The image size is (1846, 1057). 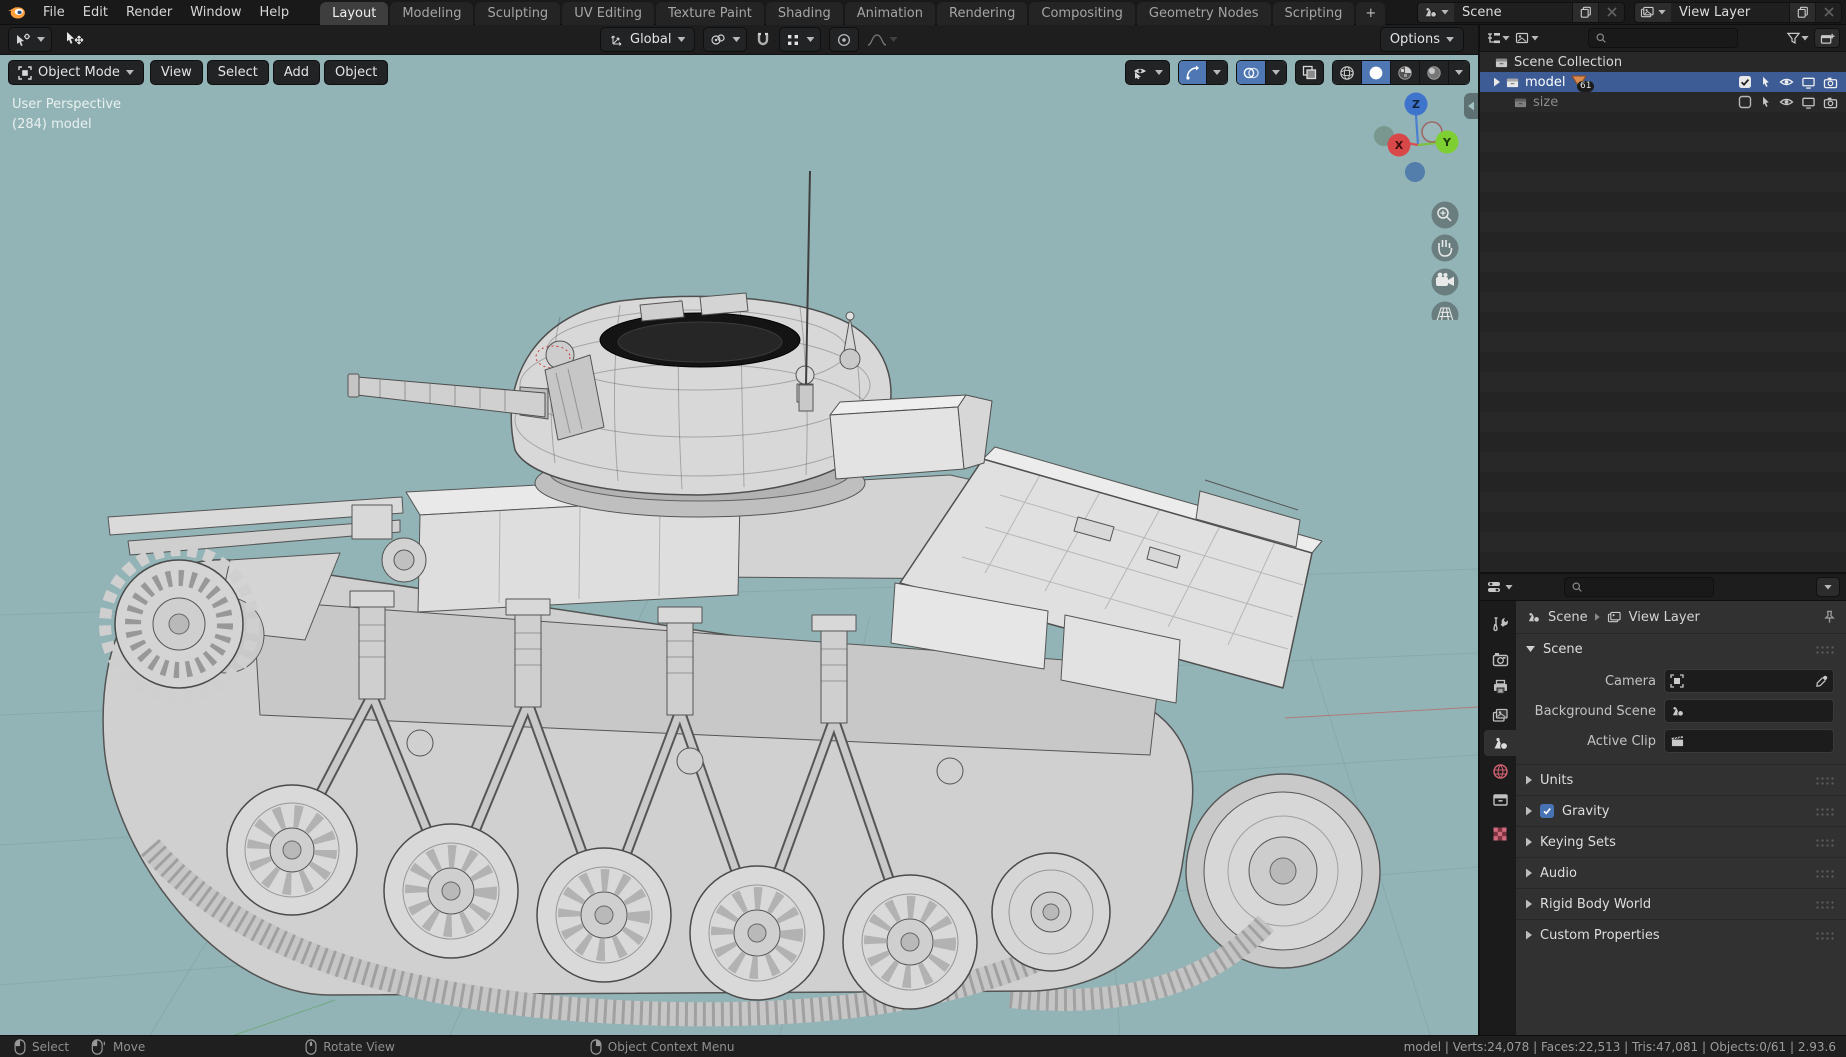 I want to click on tab-render, so click(x=1500, y=659).